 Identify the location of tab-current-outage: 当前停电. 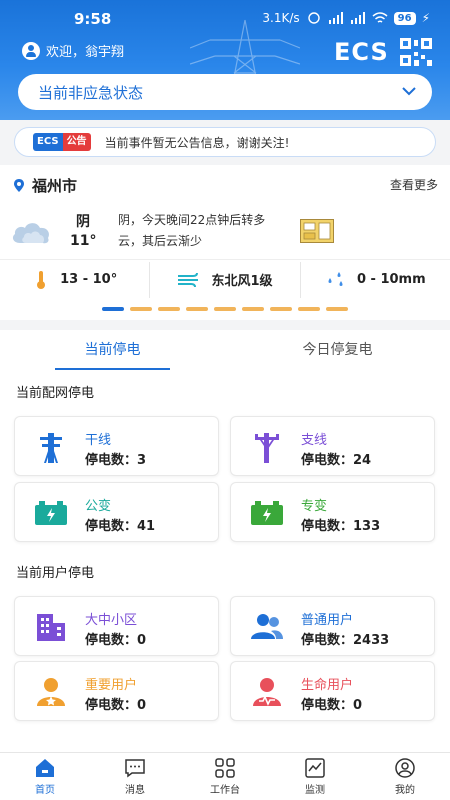
(112, 350).